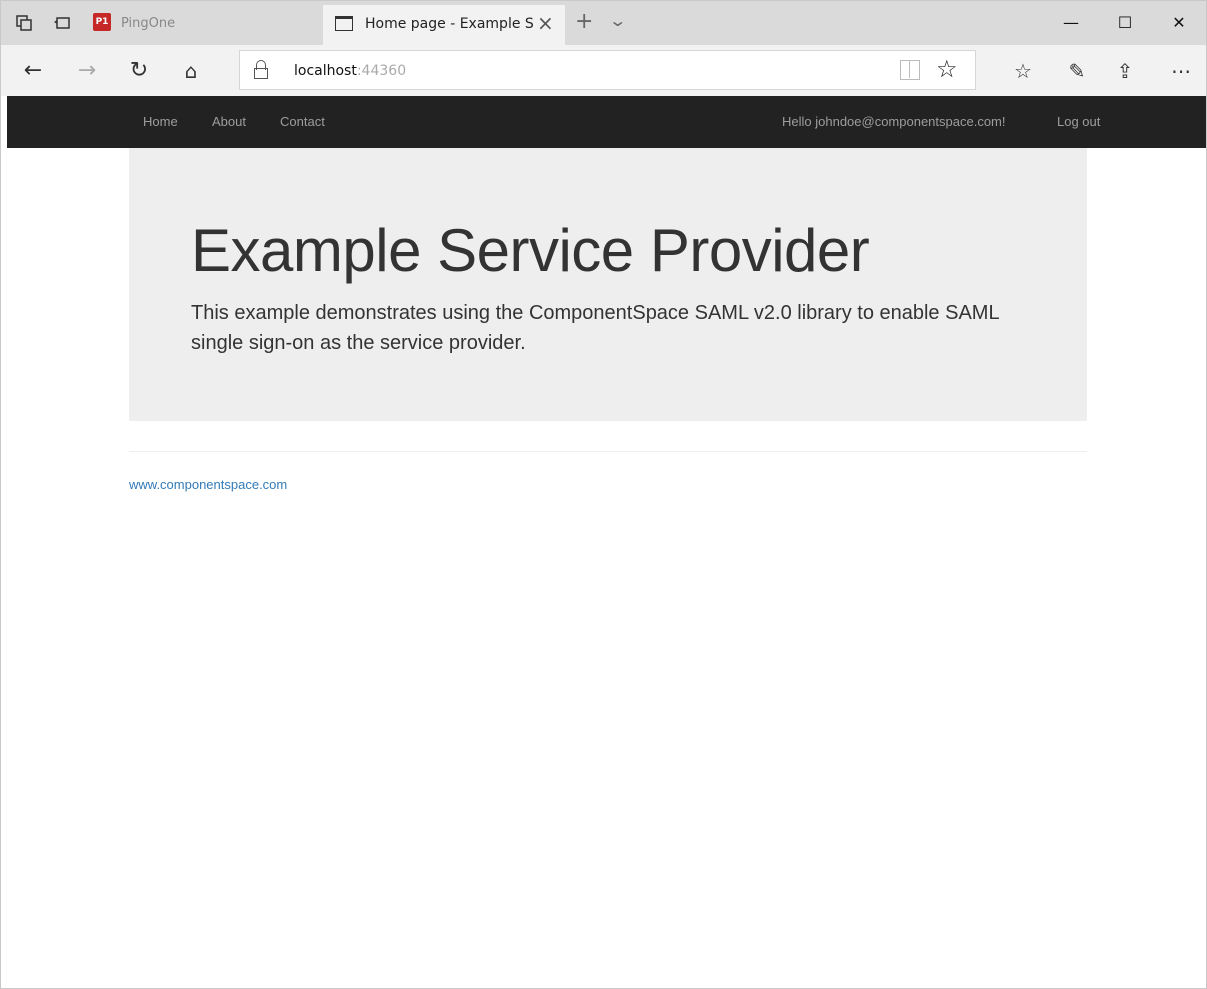 This screenshot has width=1207, height=989. What do you see at coordinates (607, 70) in the screenshot?
I see `address-bar: localhost:44360 ☆` at bounding box center [607, 70].